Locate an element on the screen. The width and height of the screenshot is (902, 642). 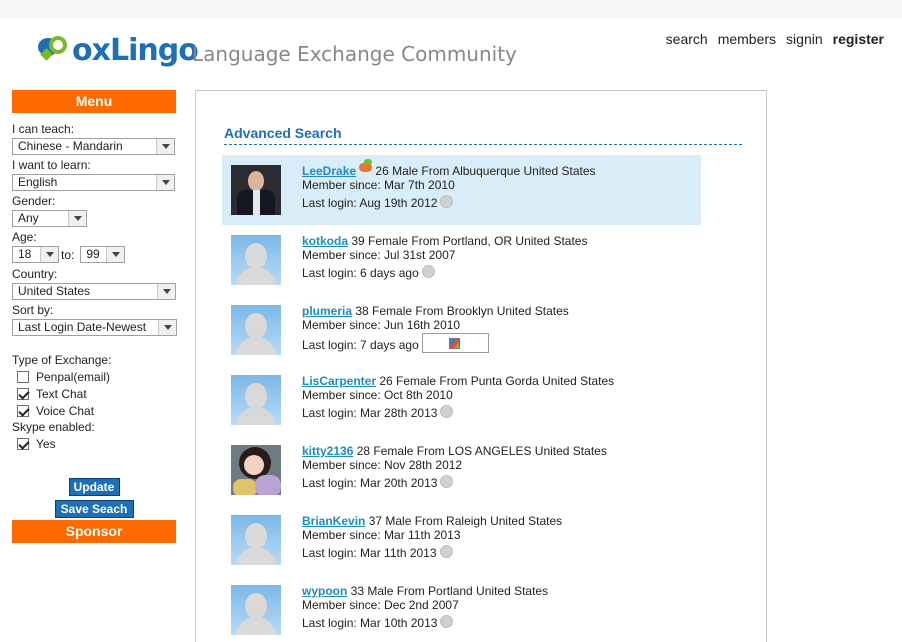
plugin-icon is located at coordinates (454, 343).